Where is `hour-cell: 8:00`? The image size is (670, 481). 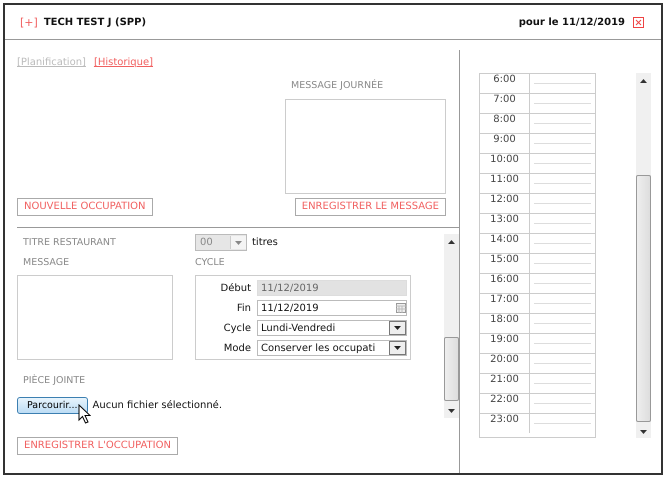
hour-cell: 8:00 is located at coordinates (505, 123).